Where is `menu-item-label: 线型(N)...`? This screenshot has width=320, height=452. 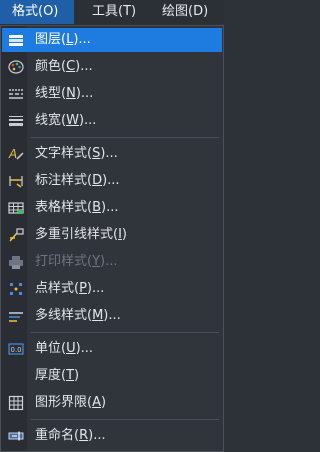
menu-item-label: 线型(N)... is located at coordinates (64, 93).